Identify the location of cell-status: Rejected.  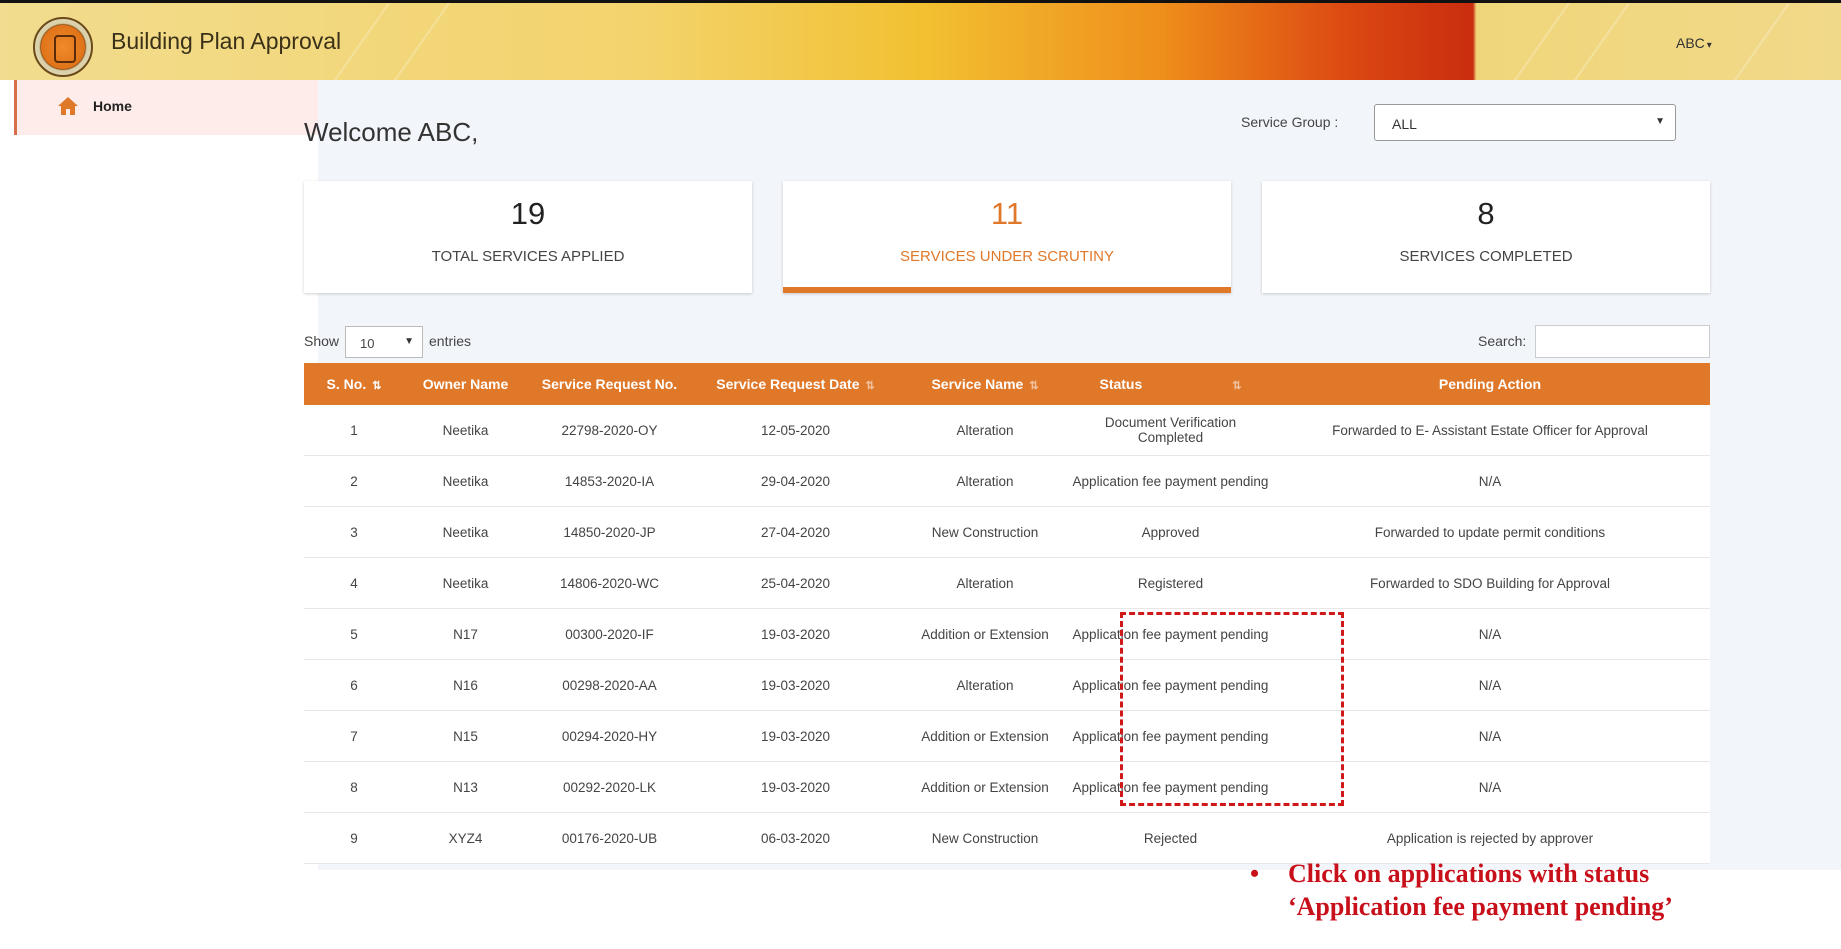
(1170, 838).